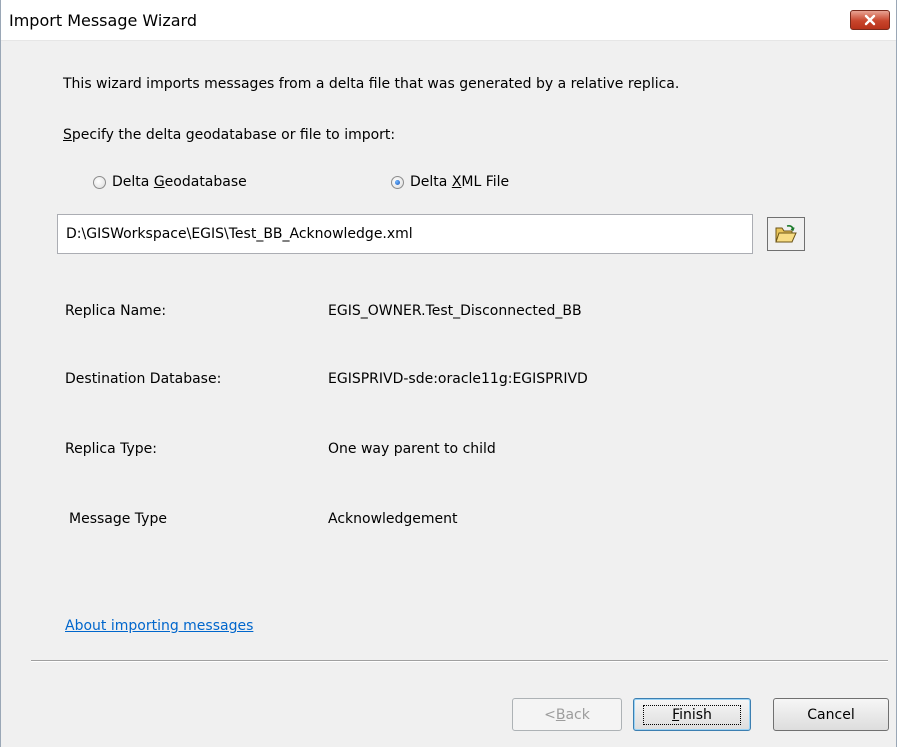 The height and width of the screenshot is (747, 897). Describe the element at coordinates (67, 135) in the screenshot. I see `specify-mnemonic: S` at that location.